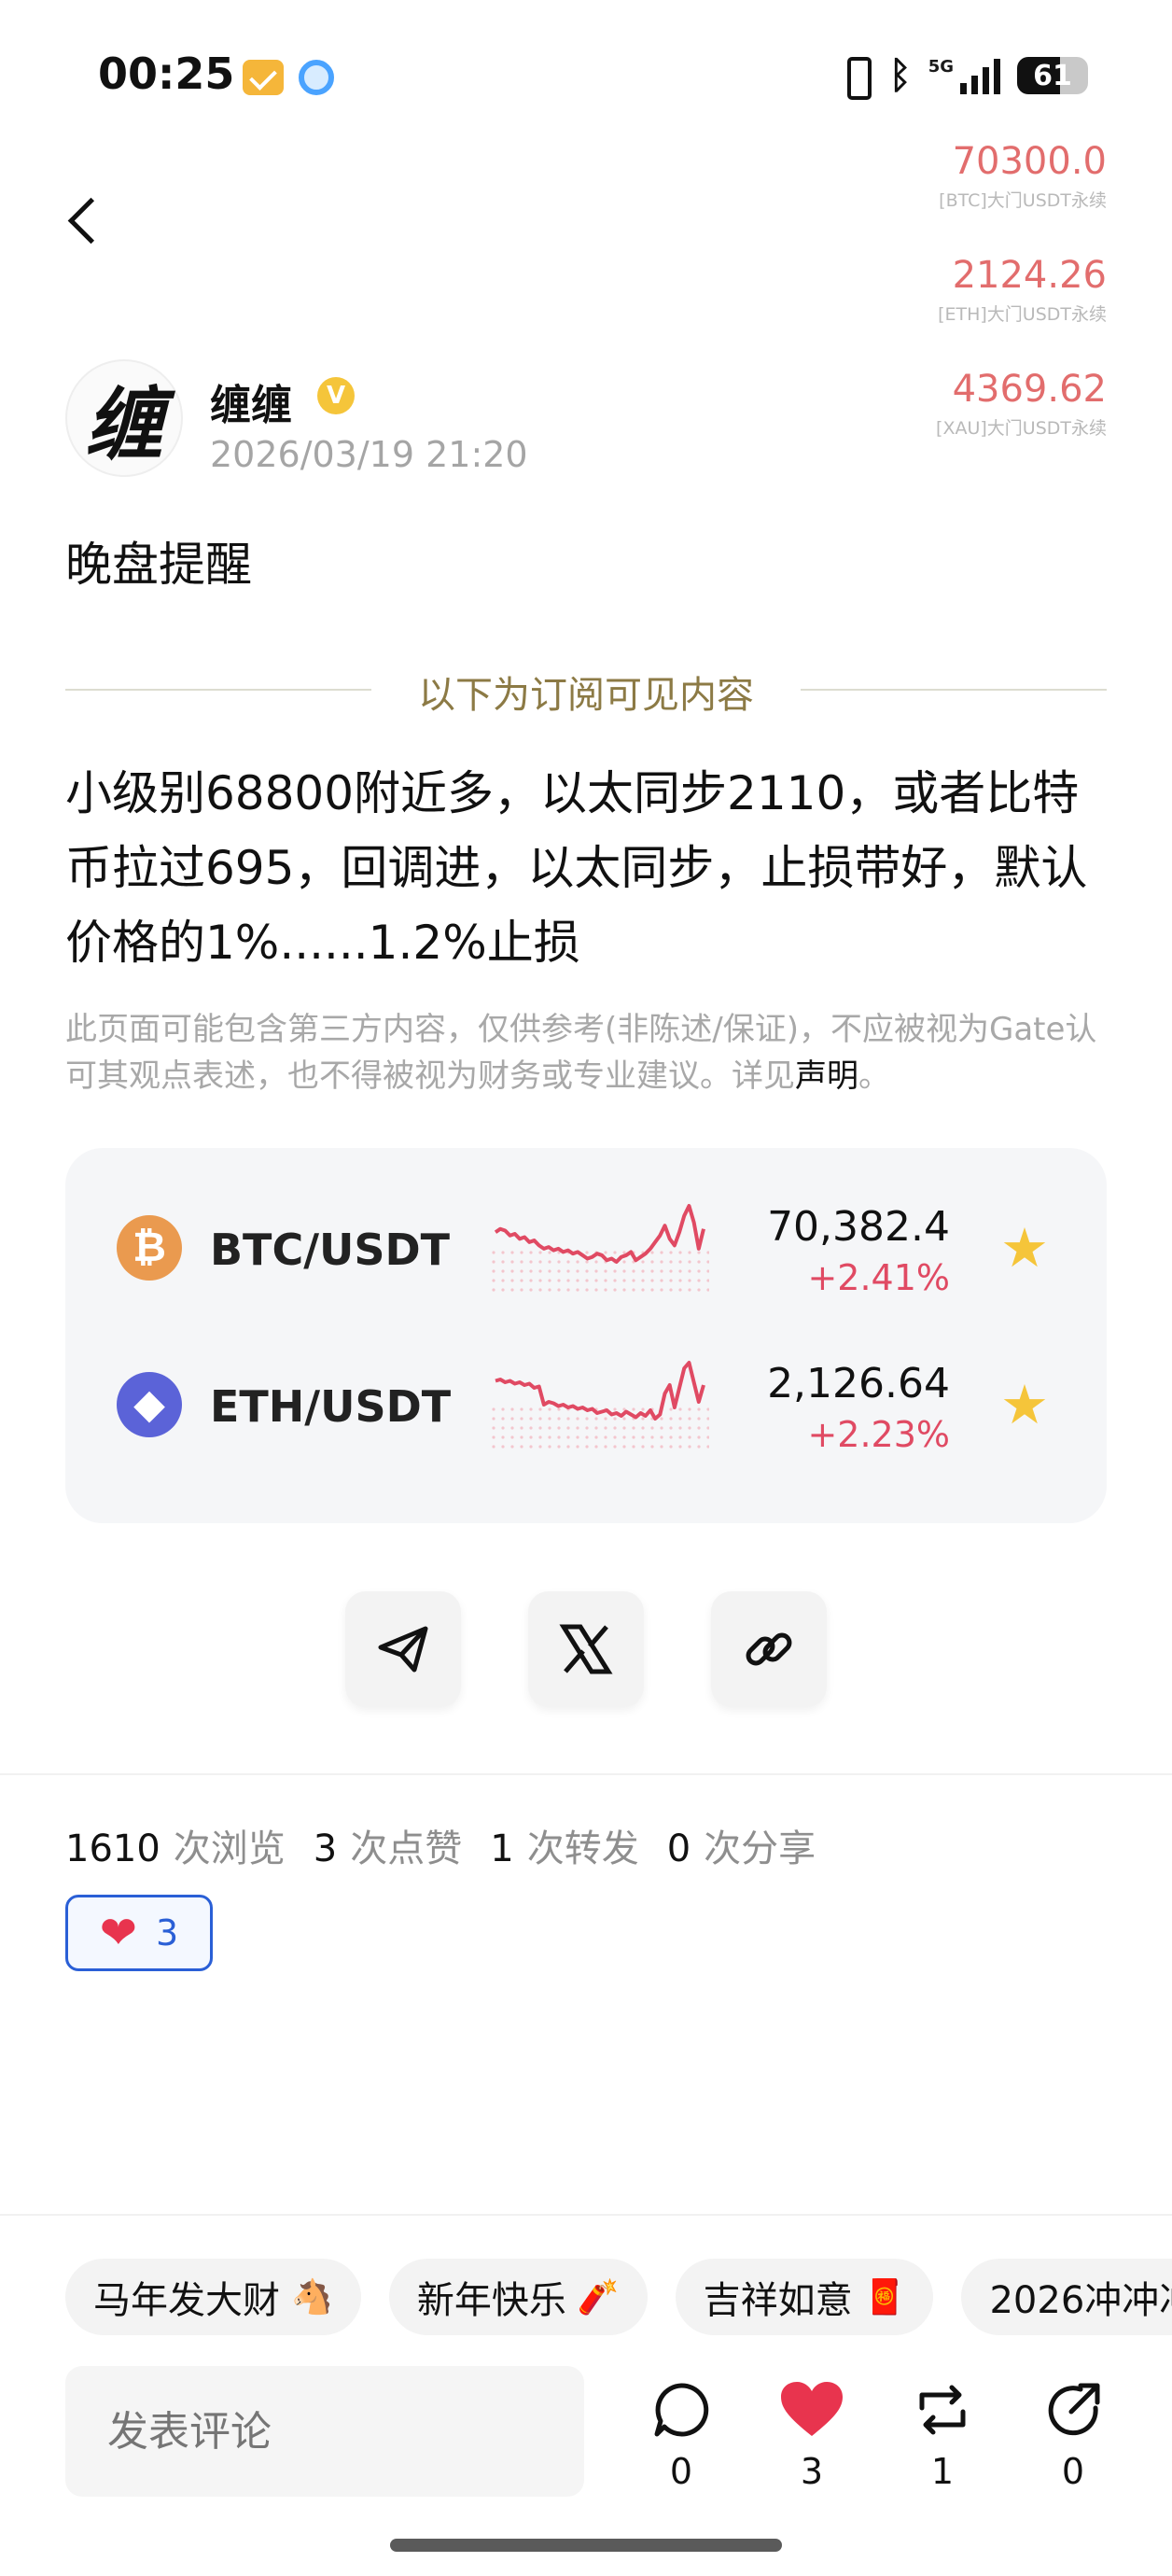  I want to click on mail-notification-icon, so click(263, 77).